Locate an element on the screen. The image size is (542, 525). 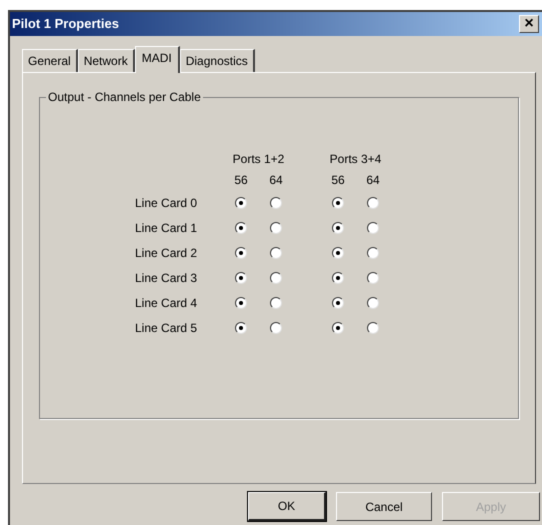
column-group-header: Ports 3+4 is located at coordinates (355, 159).